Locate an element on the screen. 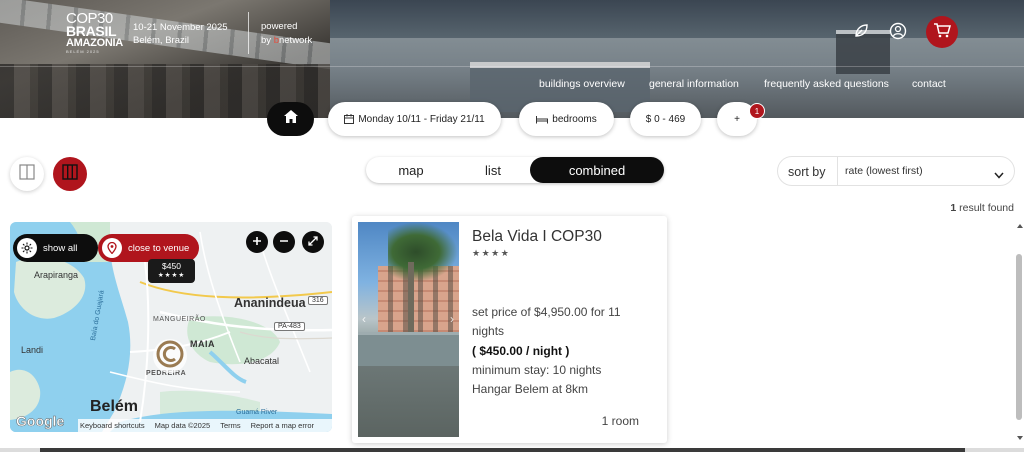 The width and height of the screenshot is (1024, 452). nav-buildings-overview: buildings overview is located at coordinates (582, 84).